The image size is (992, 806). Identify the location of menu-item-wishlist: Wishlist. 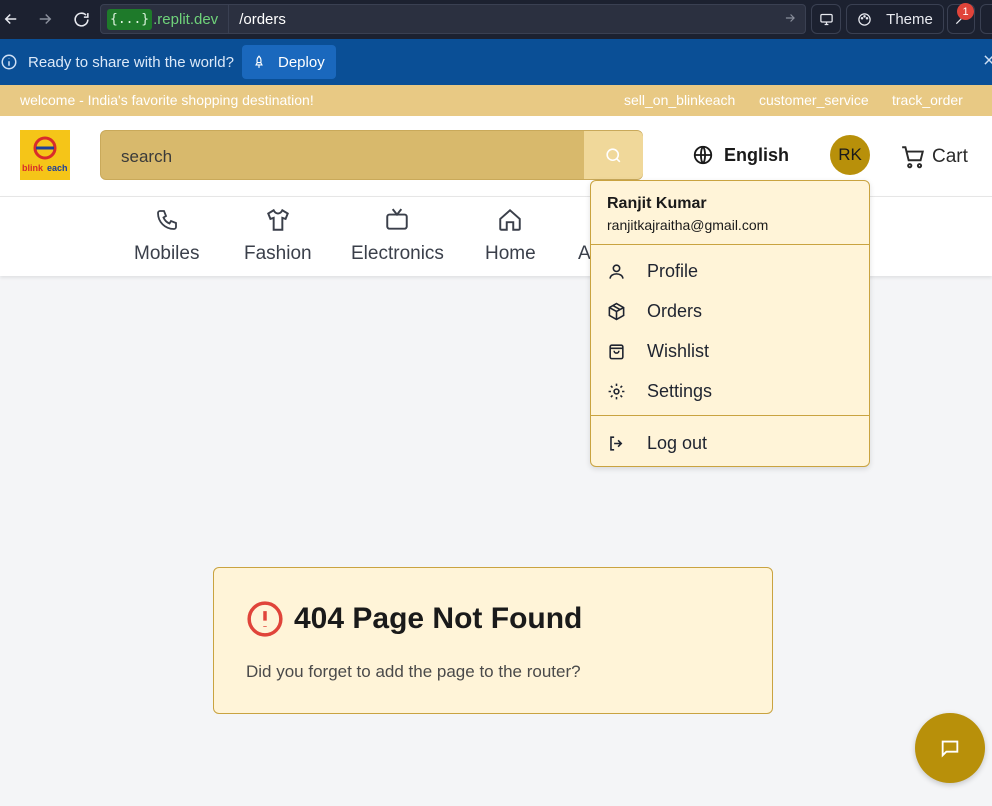
(730, 351).